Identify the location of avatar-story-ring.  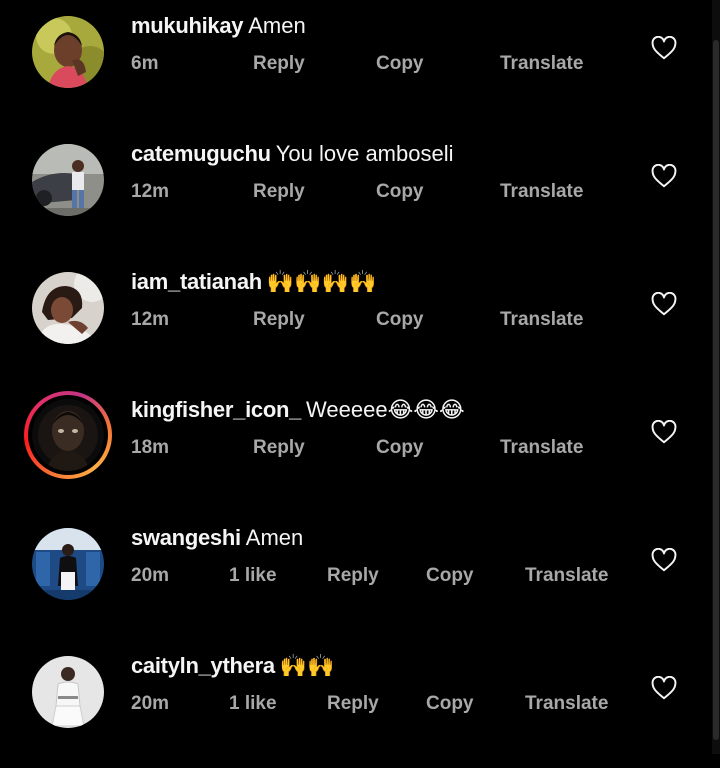
(68, 435).